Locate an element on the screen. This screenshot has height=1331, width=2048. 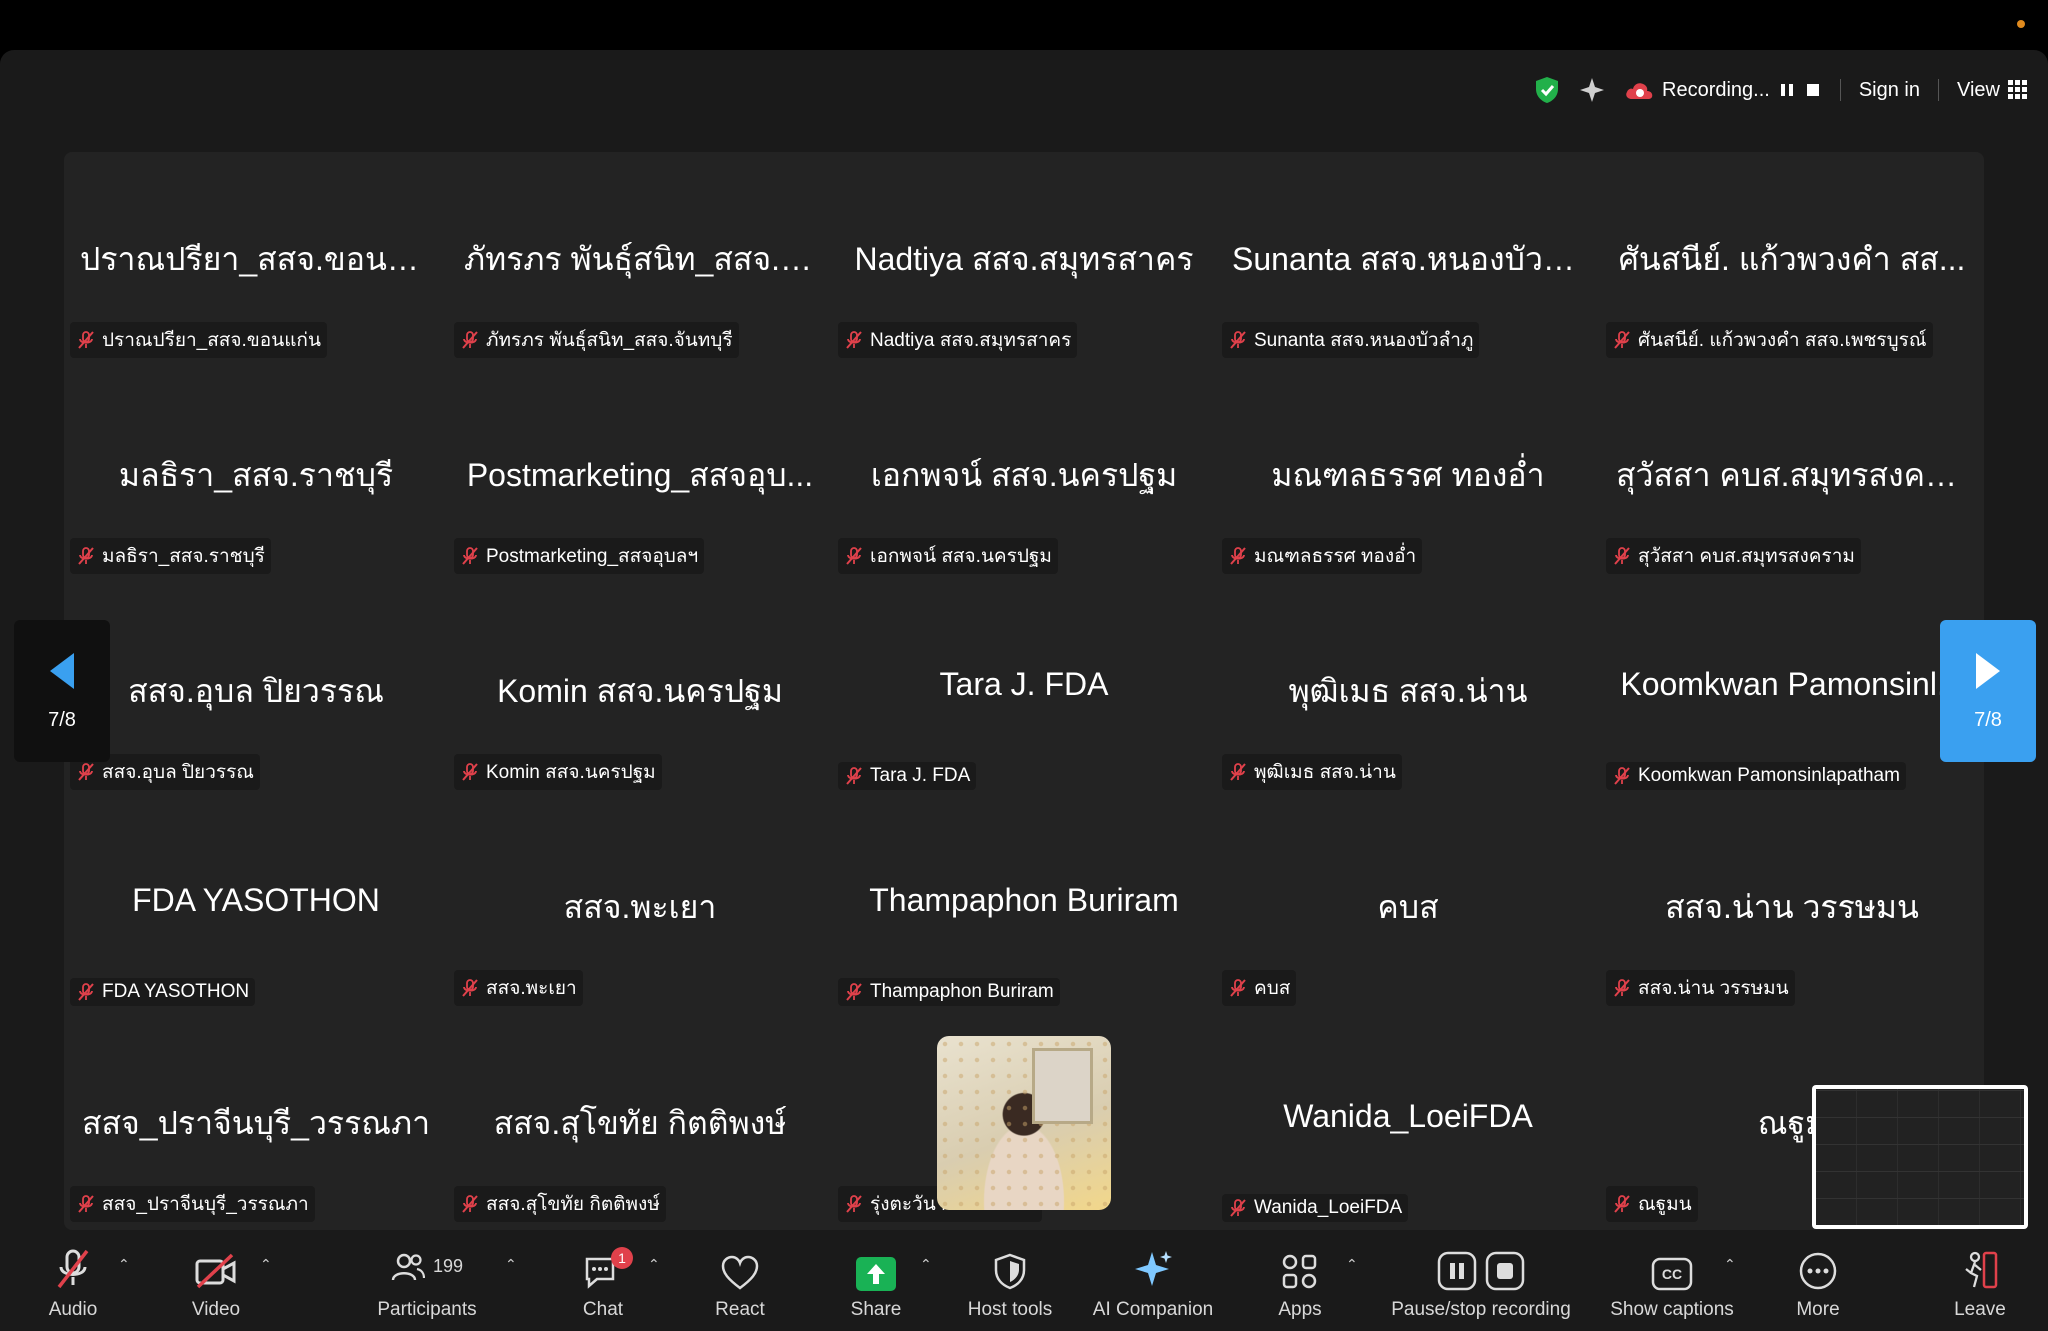
audio-button: Audio is located at coordinates (73, 1281).